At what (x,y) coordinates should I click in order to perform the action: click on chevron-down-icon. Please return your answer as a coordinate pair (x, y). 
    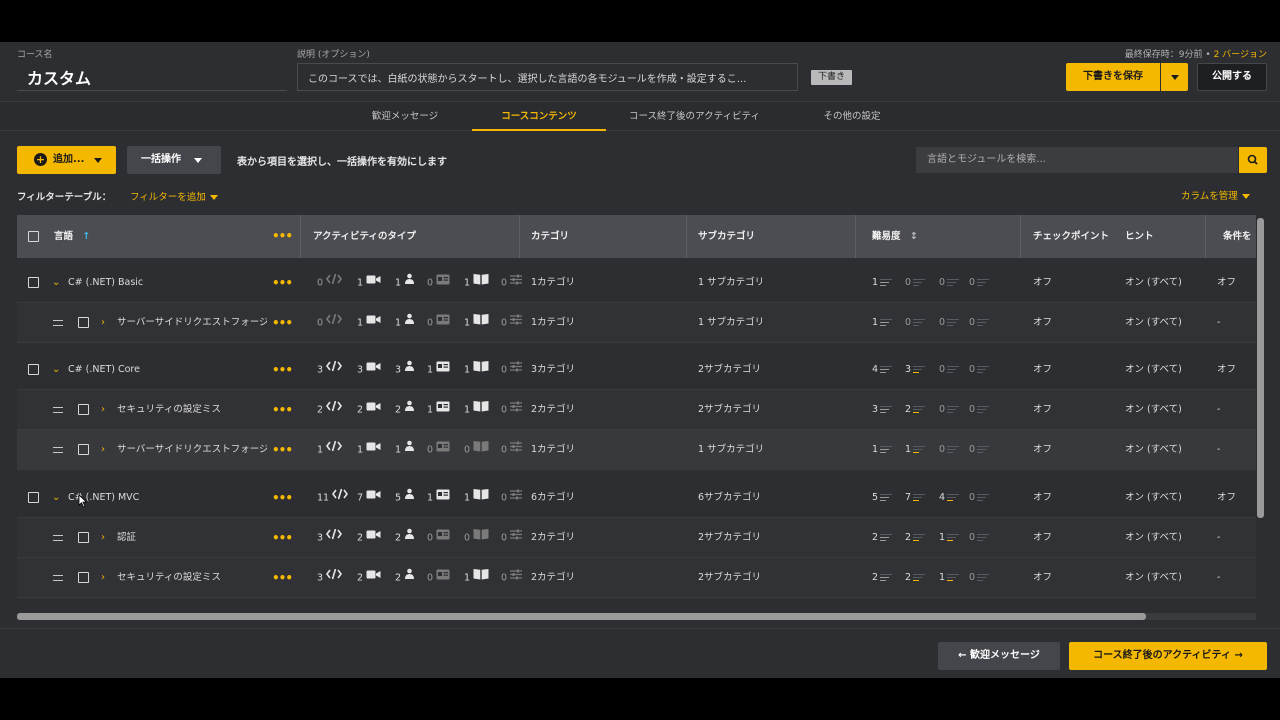
    Looking at the image, I should click on (213, 197).